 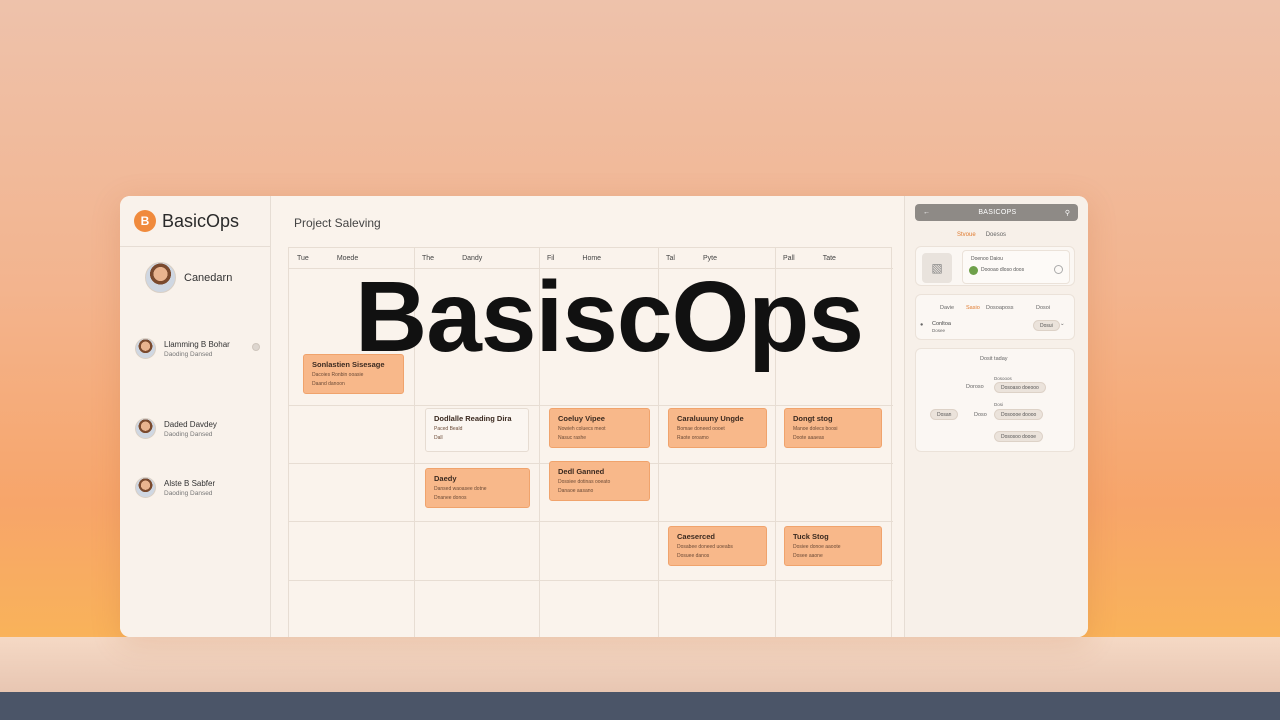 I want to click on field-select: Dosoaso doeooo, so click(x=1020, y=387).